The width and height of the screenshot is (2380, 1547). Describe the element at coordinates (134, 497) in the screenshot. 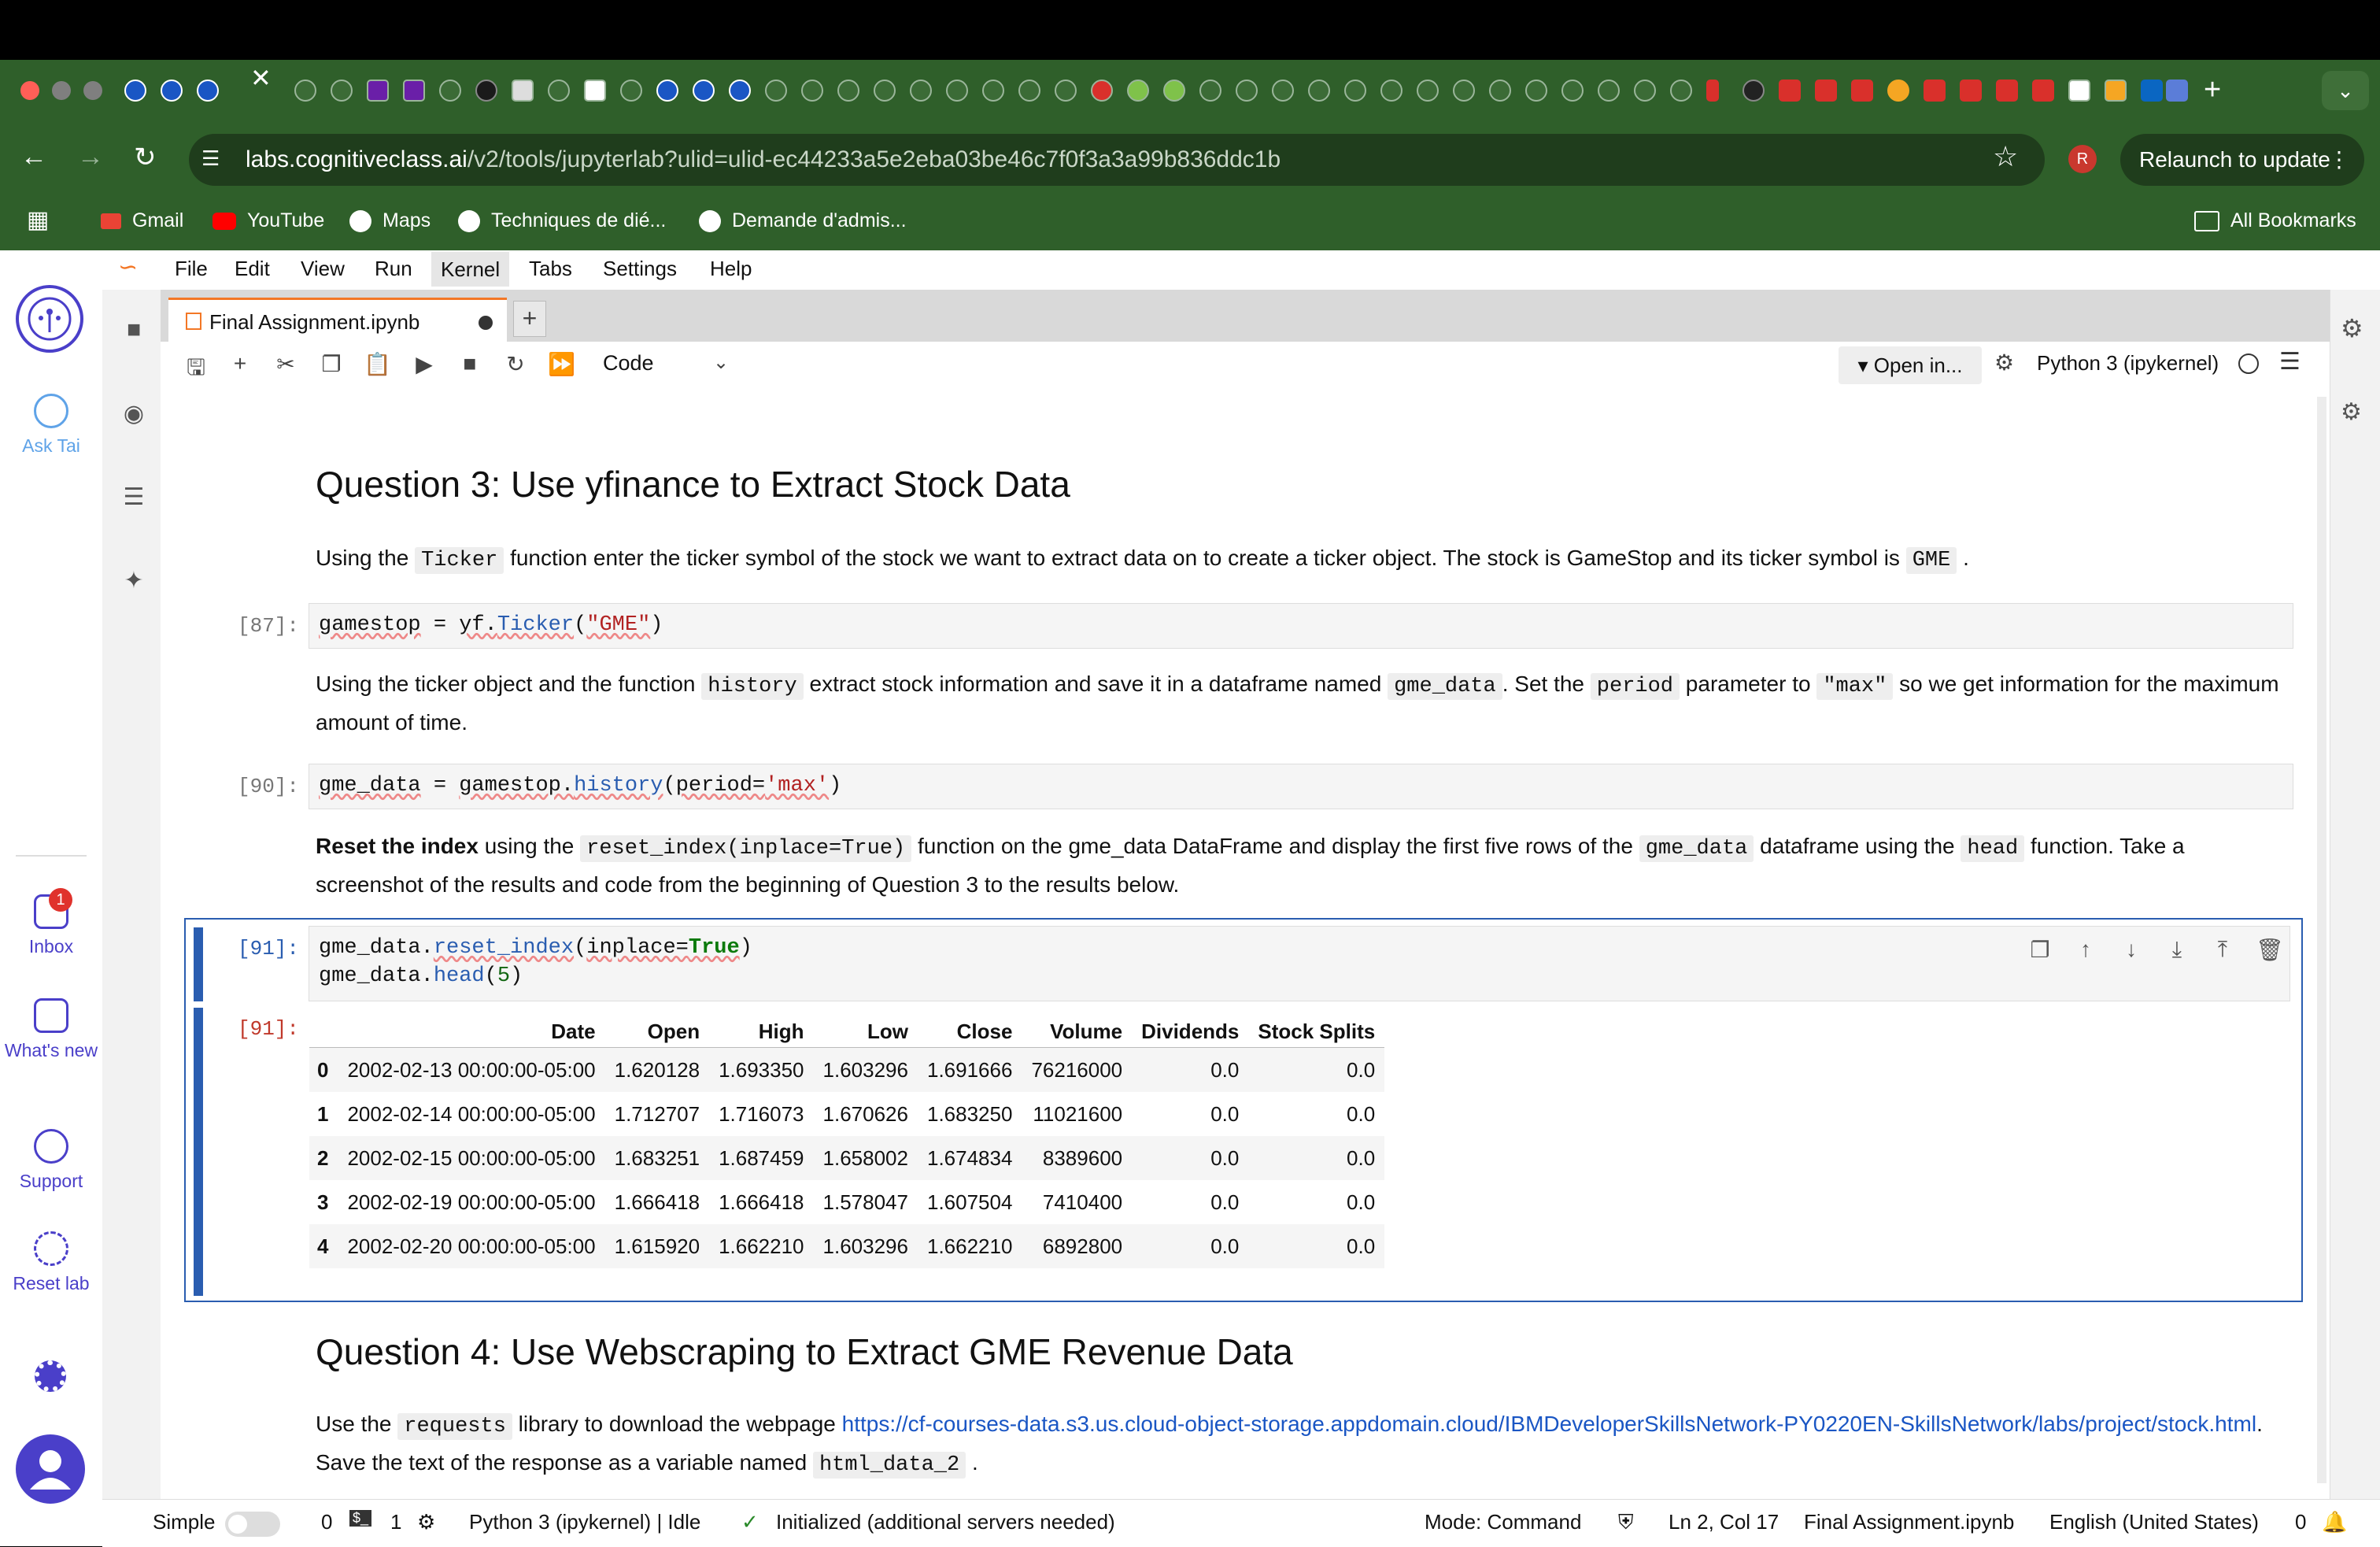

I see `table-of-contents-icon: ☰` at that location.